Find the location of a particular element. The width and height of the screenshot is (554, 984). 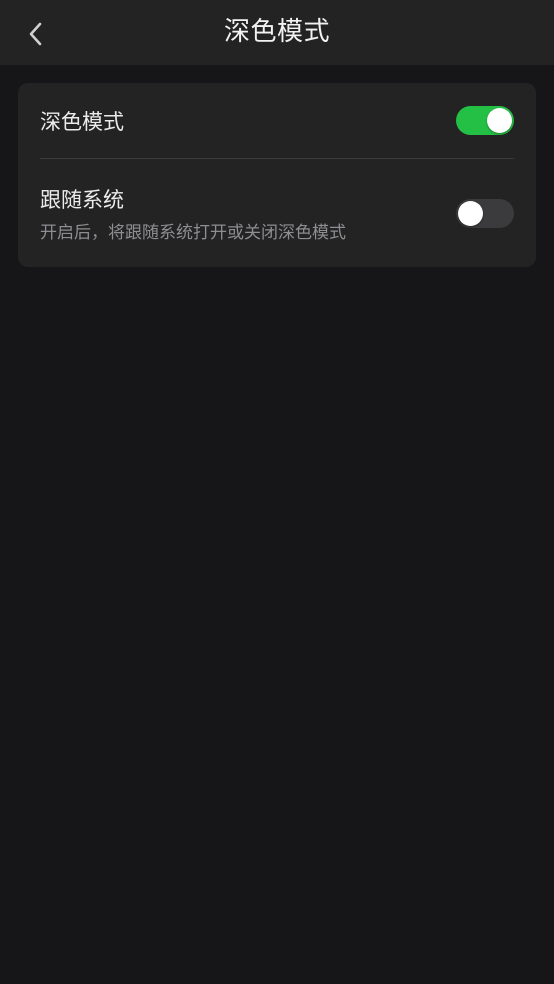

dark-mode-toggle is located at coordinates (485, 120).